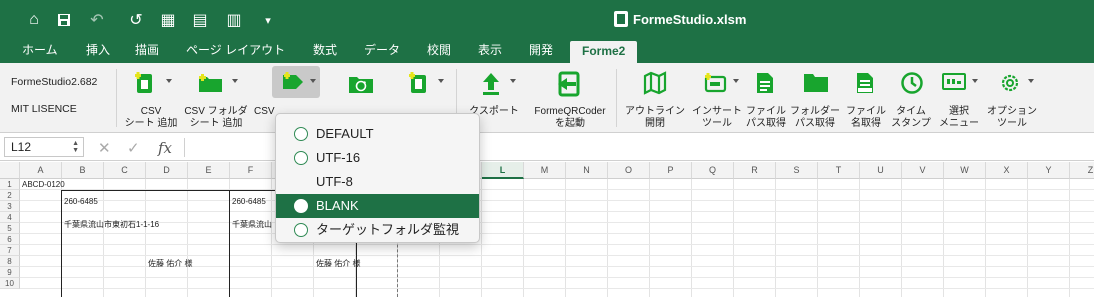 The height and width of the screenshot is (297, 1094). I want to click on csv-folder-sheet-add-button: CSV フォルダ シート 追加, so click(216, 98).